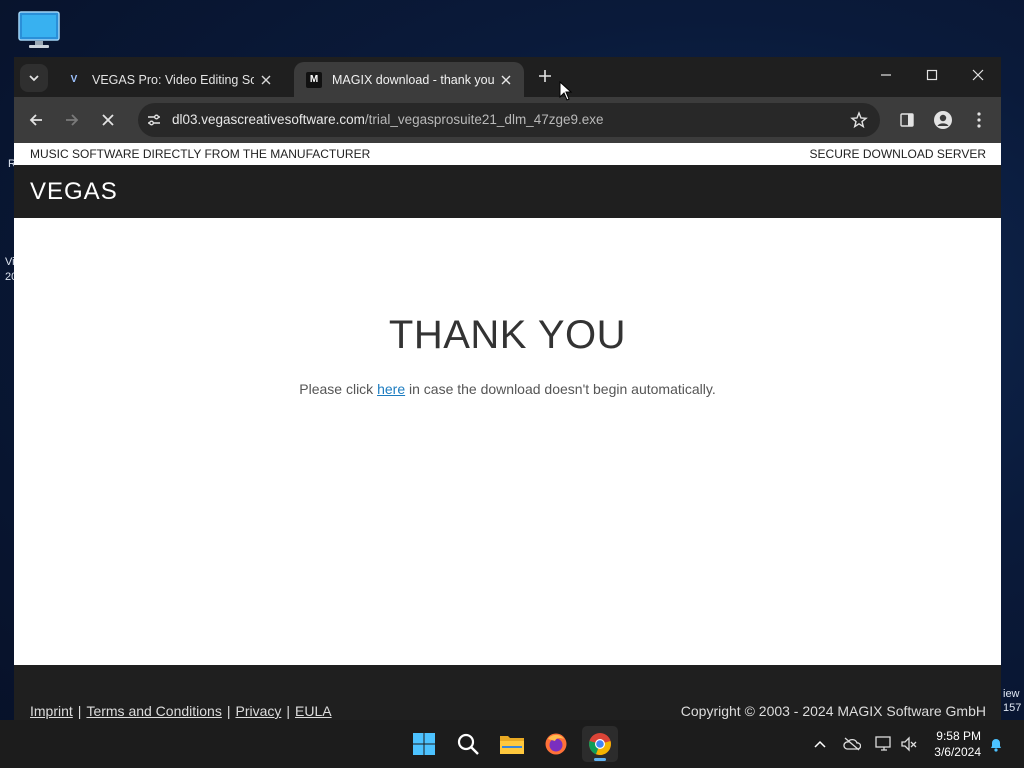  I want to click on minimize-button, so click(886, 75).